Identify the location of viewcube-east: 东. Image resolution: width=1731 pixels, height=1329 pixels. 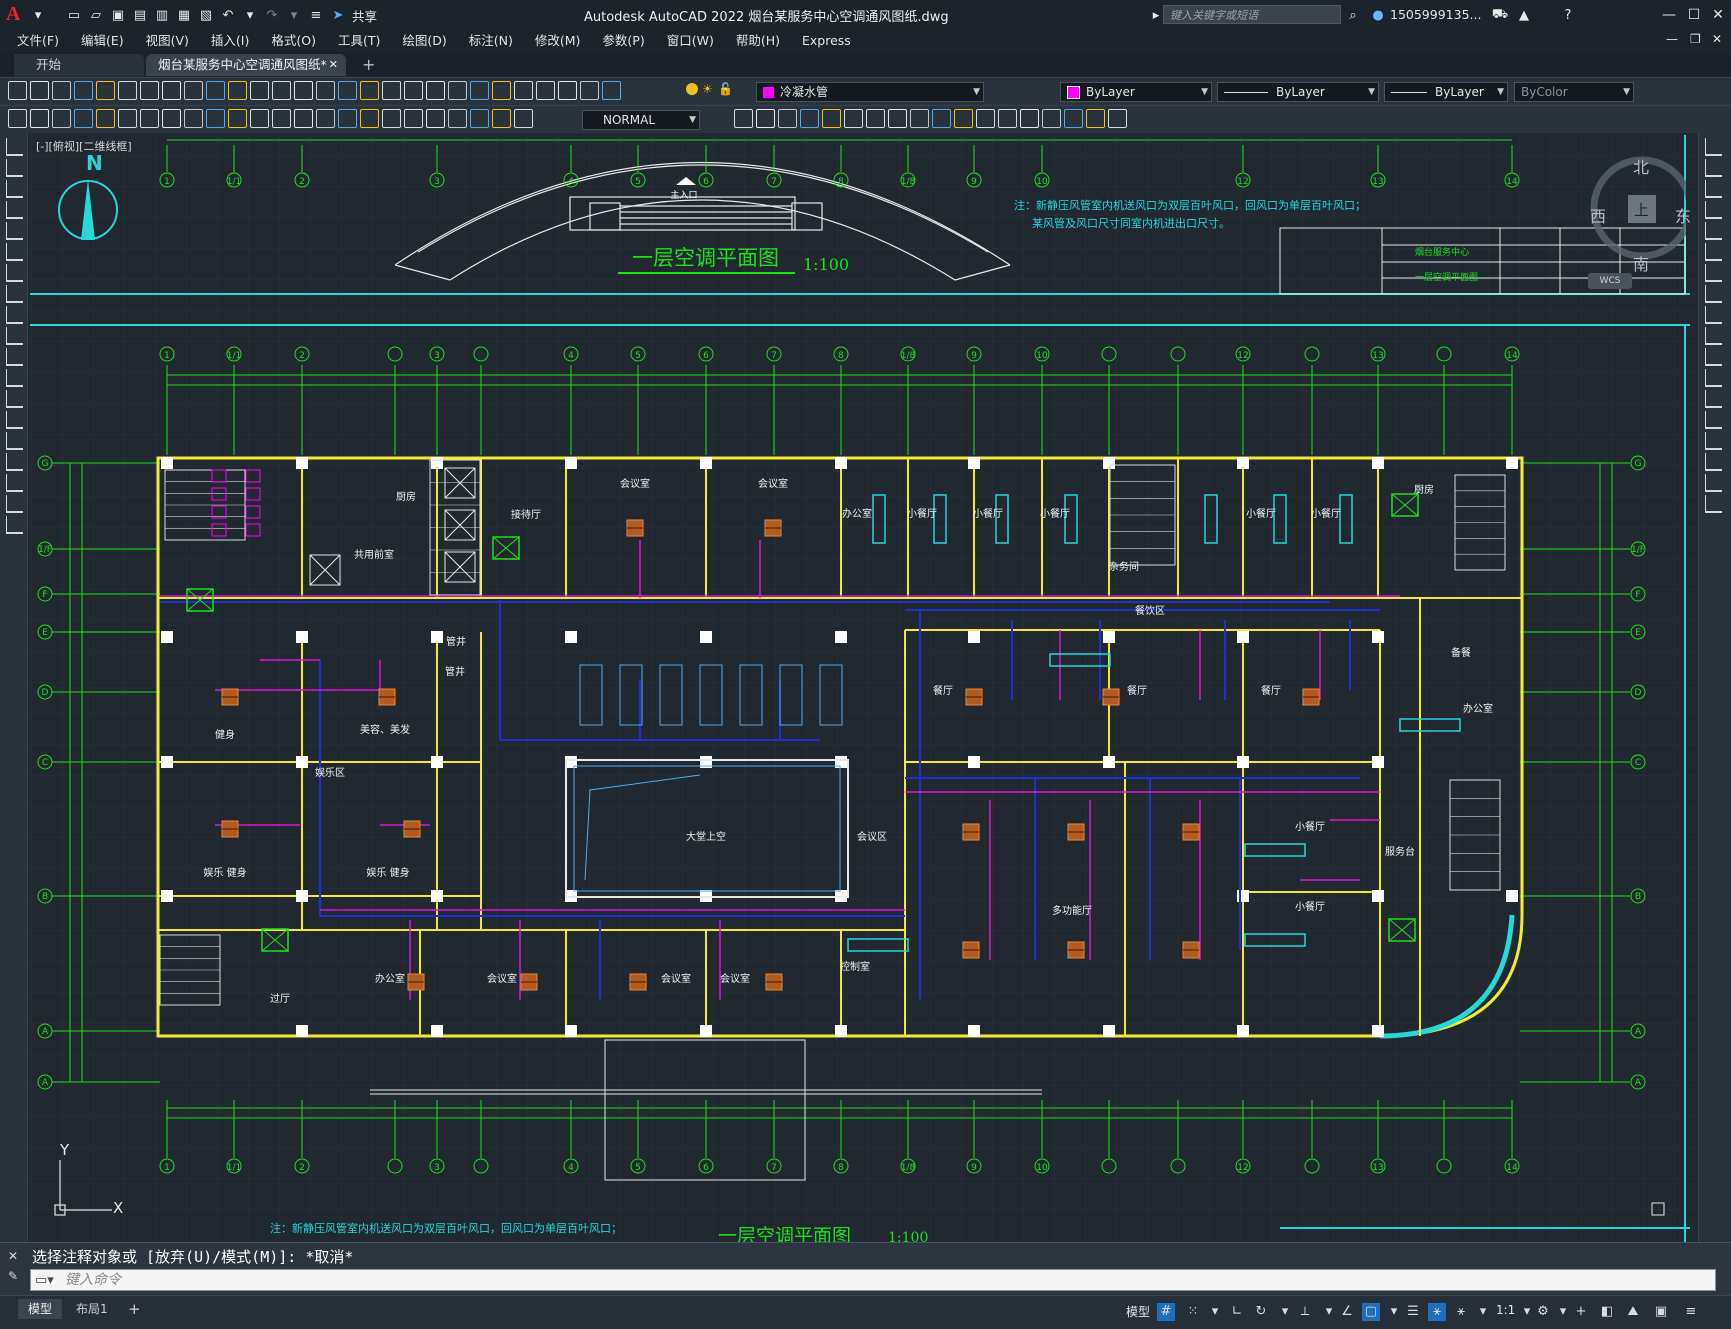
(1683, 215).